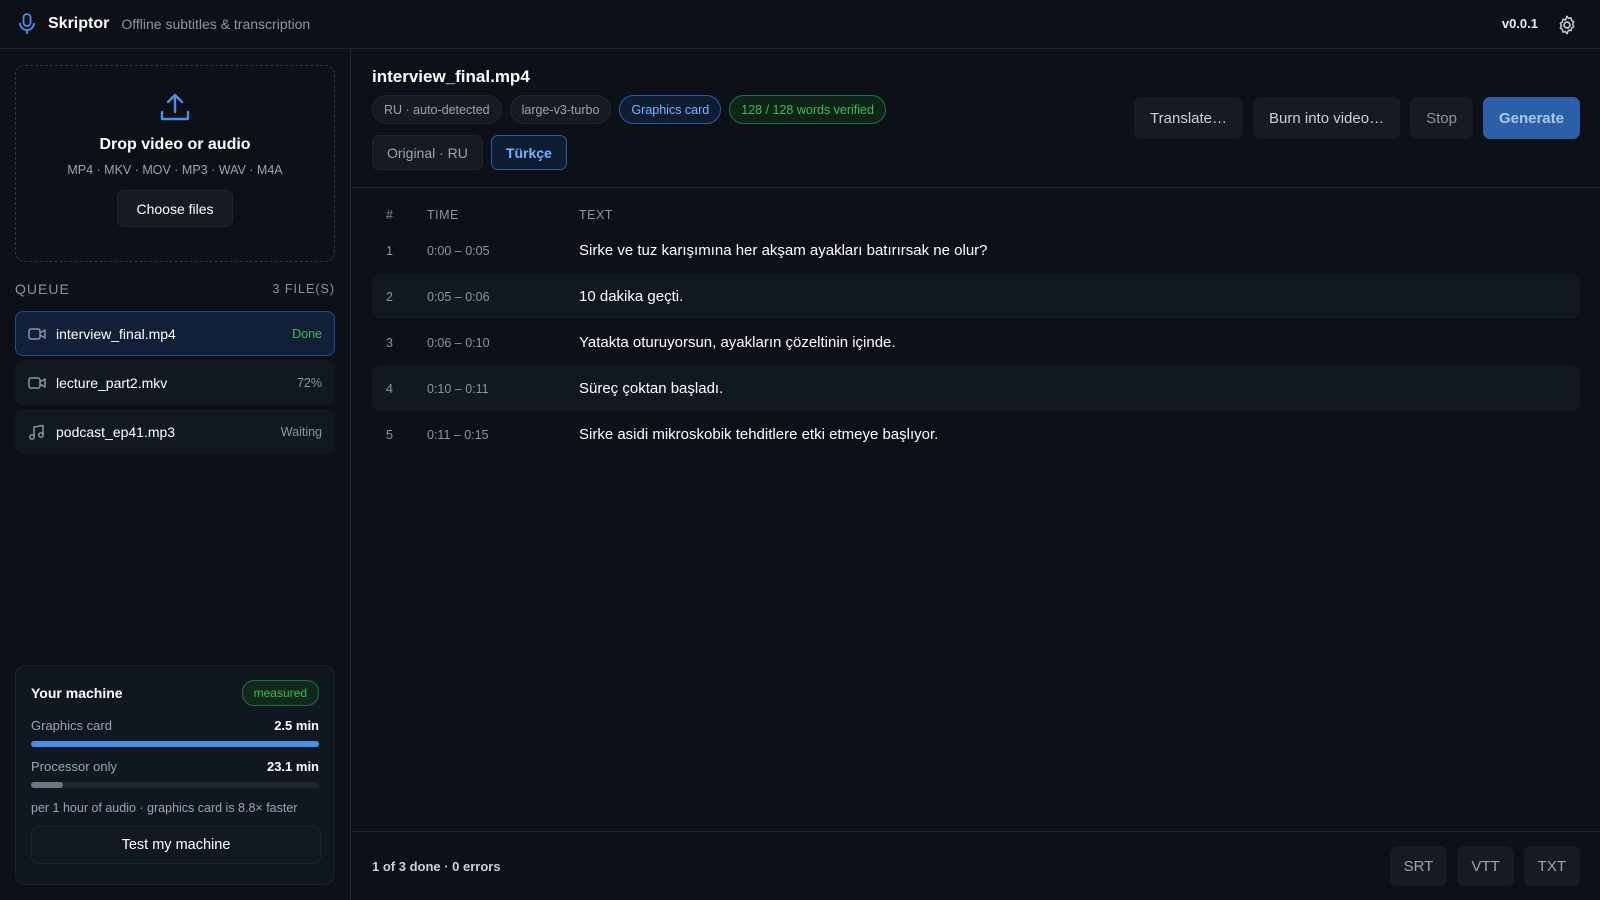 The image size is (1600, 900). Describe the element at coordinates (427, 152) in the screenshot. I see `tab-original: Original · RU` at that location.